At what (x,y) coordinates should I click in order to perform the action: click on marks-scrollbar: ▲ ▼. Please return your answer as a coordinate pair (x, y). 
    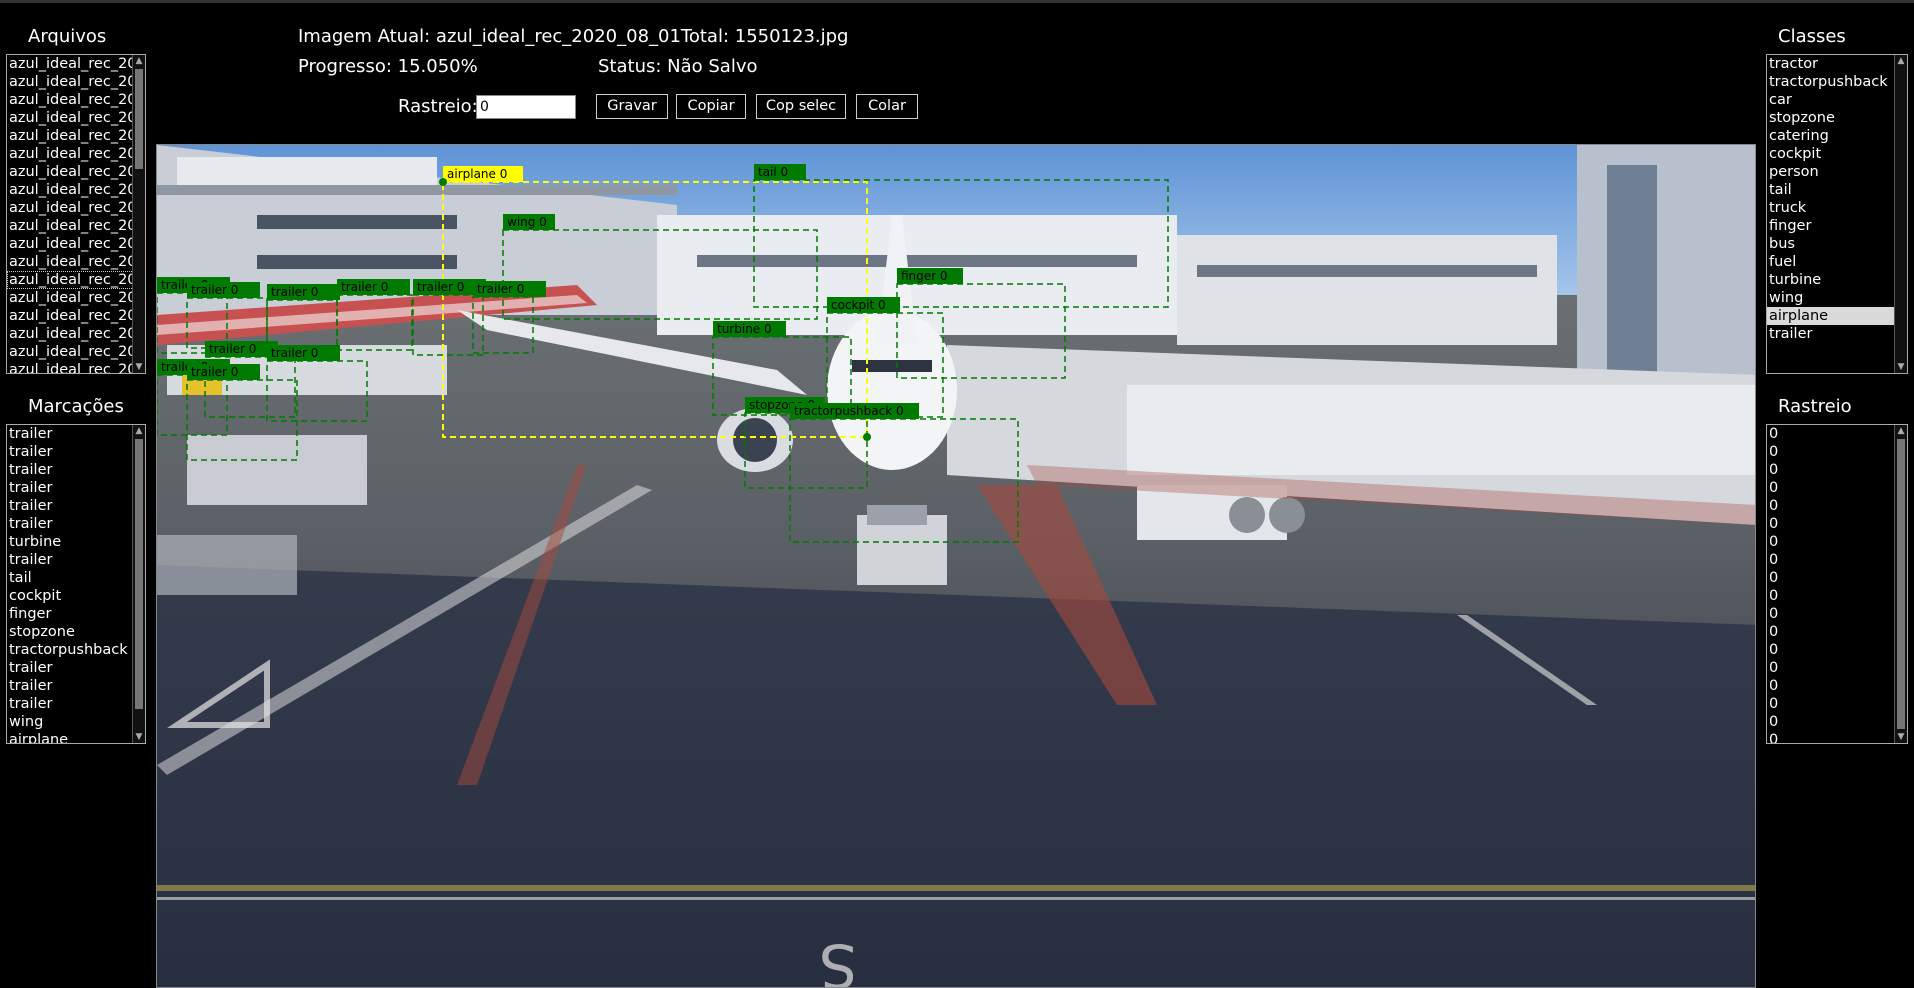
    Looking at the image, I should click on (138, 584).